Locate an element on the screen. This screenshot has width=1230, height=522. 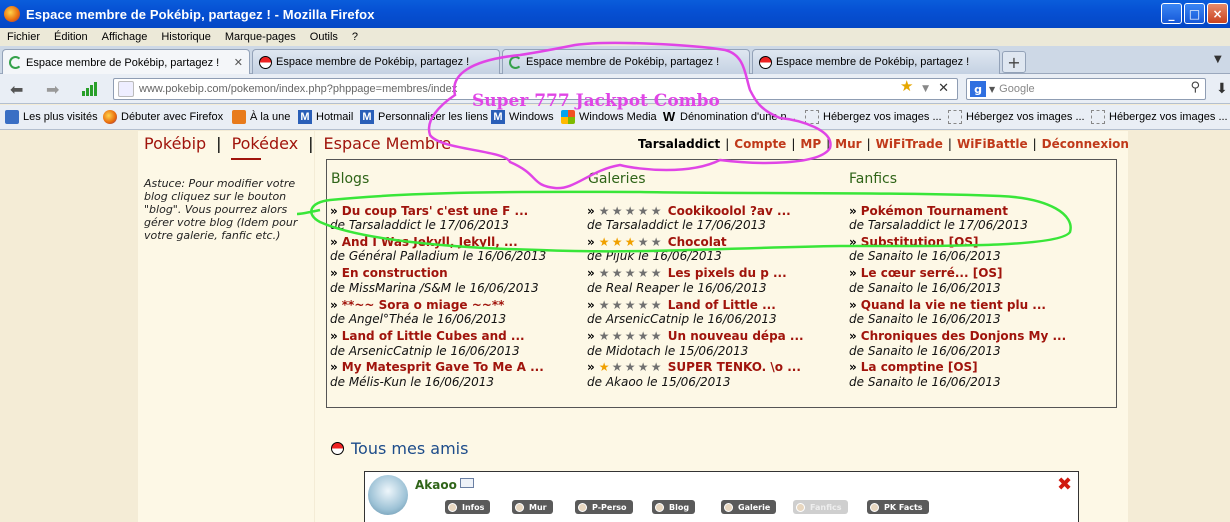
page-icon is located at coordinates (955, 117).